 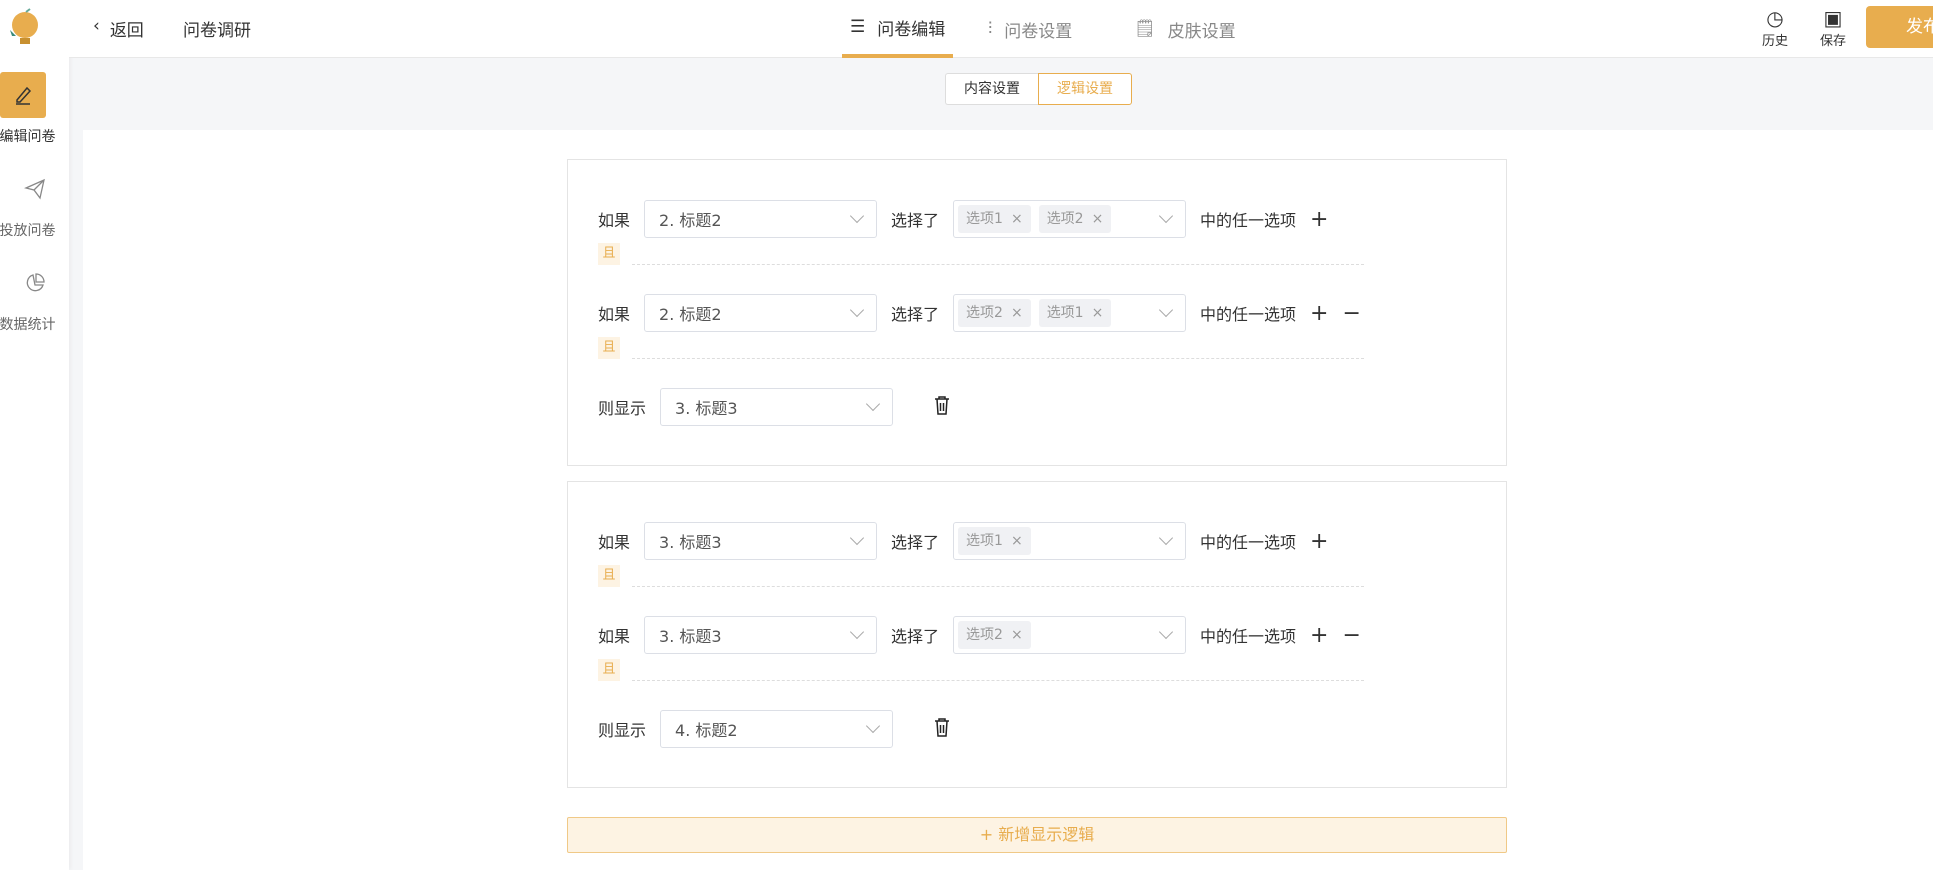 I want to click on page-title: 问卷调研, so click(x=217, y=31).